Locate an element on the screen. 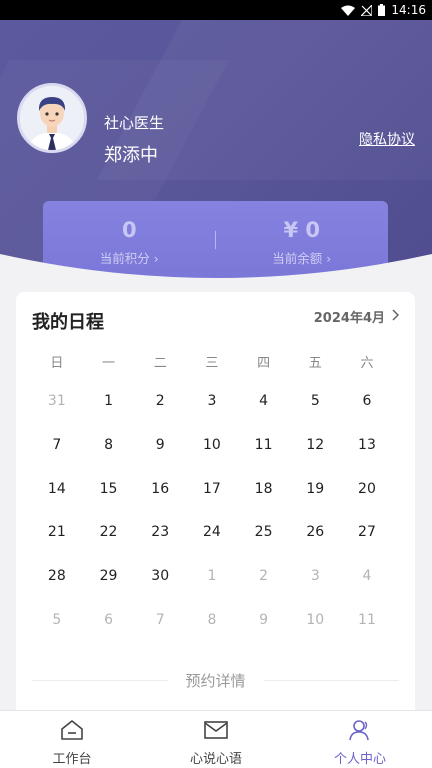 Image resolution: width=432 pixels, height=768 pixels. tab-profile: 个人中心 is located at coordinates (360, 739).